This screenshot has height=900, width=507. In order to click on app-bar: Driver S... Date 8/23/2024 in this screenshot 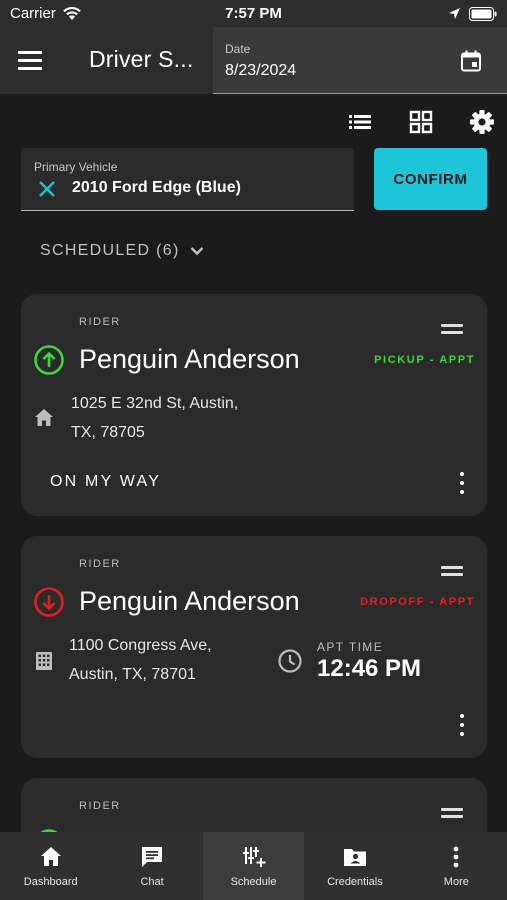, I will do `click(253, 60)`.